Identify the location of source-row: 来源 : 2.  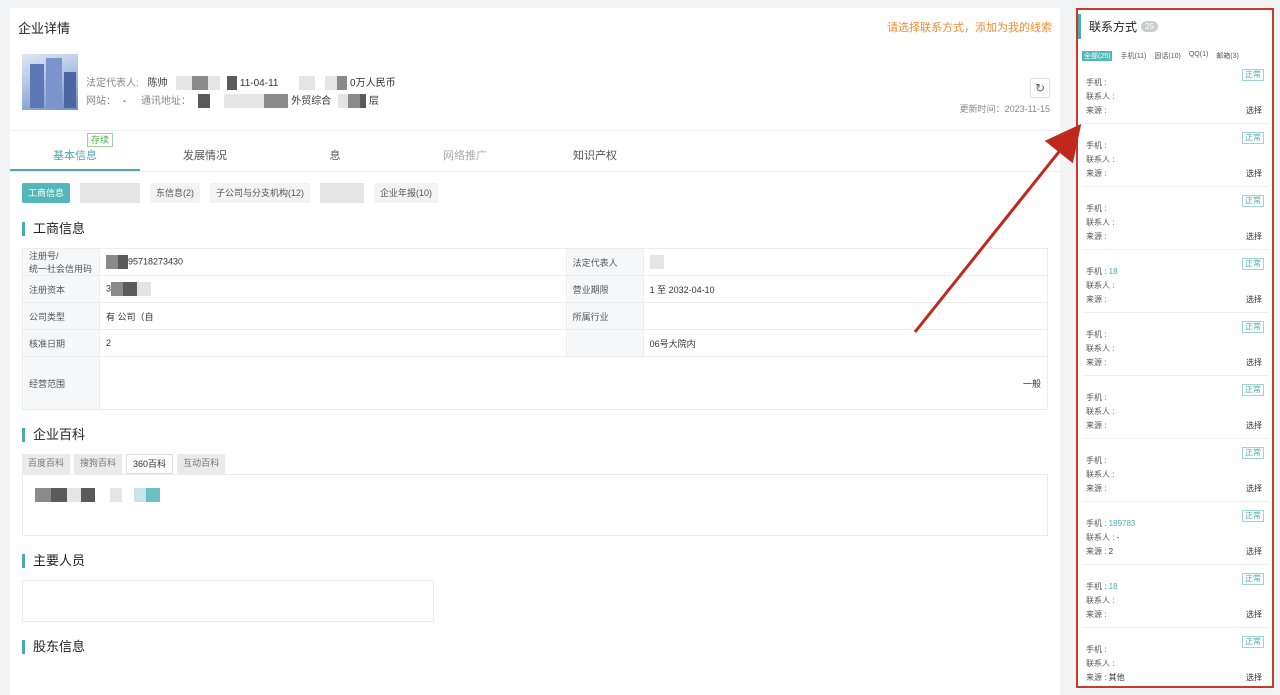
(1100, 551).